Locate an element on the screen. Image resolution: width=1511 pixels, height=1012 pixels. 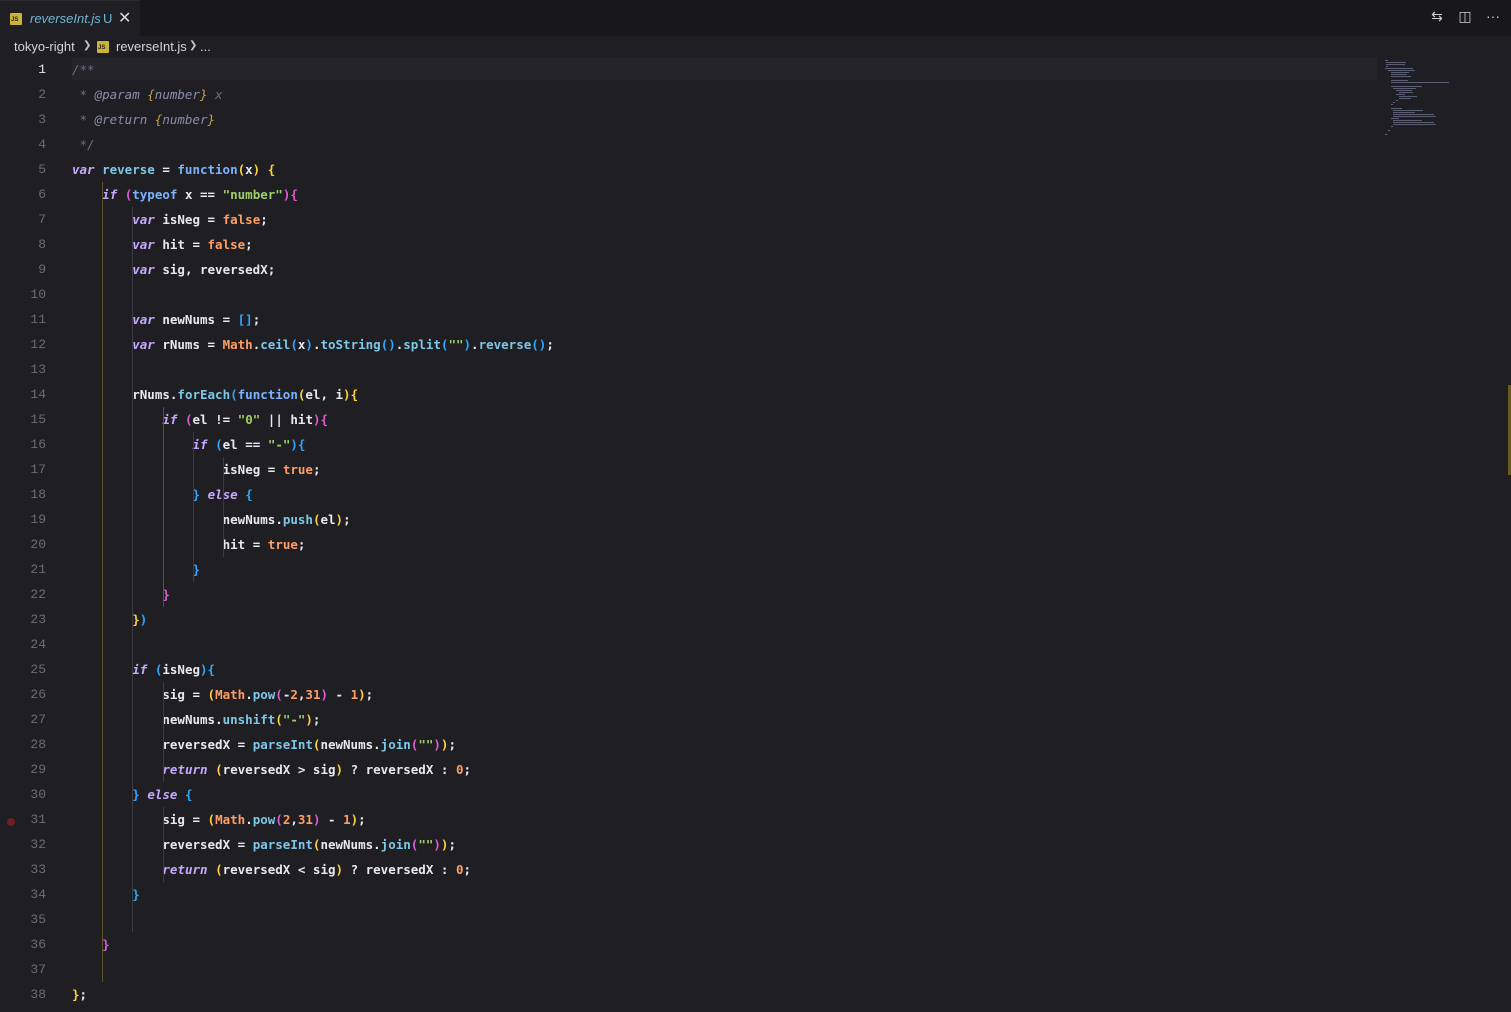
code-line: 15 if (el != "0" || hit){ is located at coordinates (700, 419).